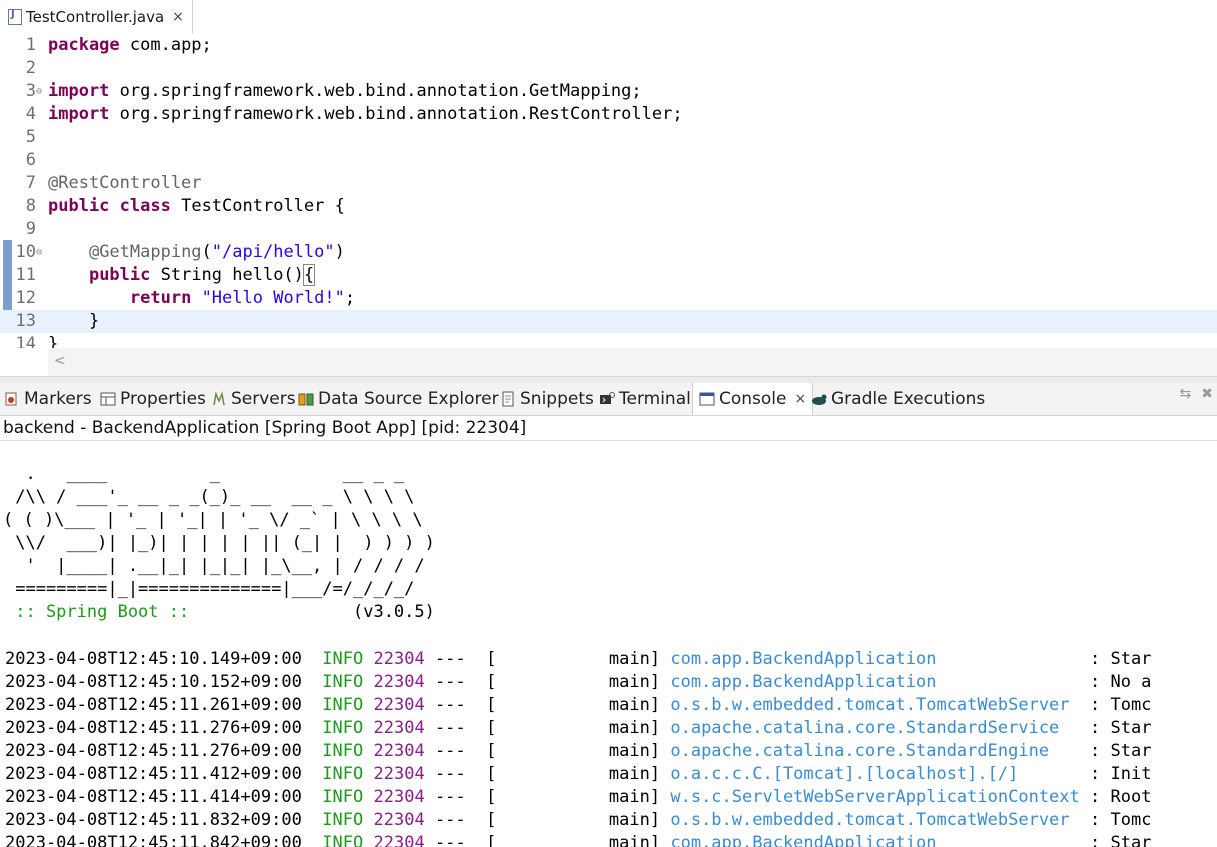 The height and width of the screenshot is (847, 1217). I want to click on view-toolbar: ⇆ ✖, so click(1196, 394).